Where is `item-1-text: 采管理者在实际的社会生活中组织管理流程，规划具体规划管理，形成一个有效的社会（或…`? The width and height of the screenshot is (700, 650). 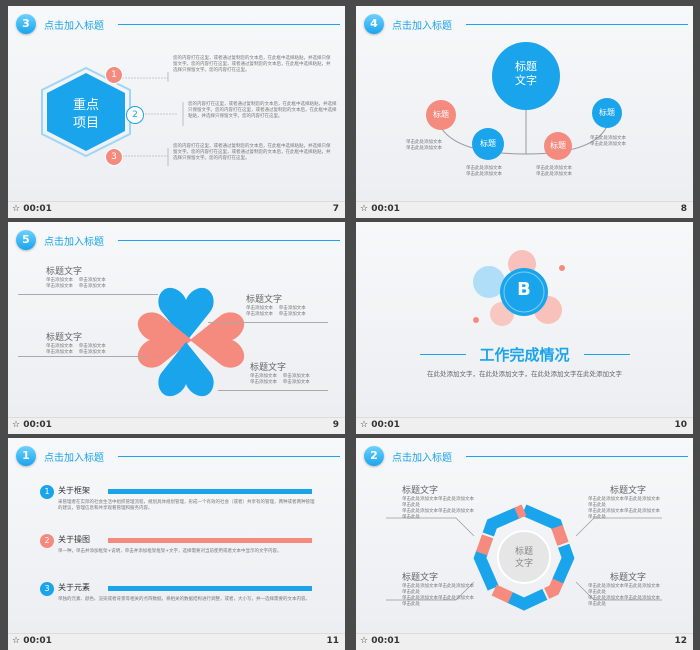
item-1-text: 采管理者在实际的社会生活中组织管理流程，规划具体规划管理，形成一个有效的社会（或… is located at coordinates (186, 505).